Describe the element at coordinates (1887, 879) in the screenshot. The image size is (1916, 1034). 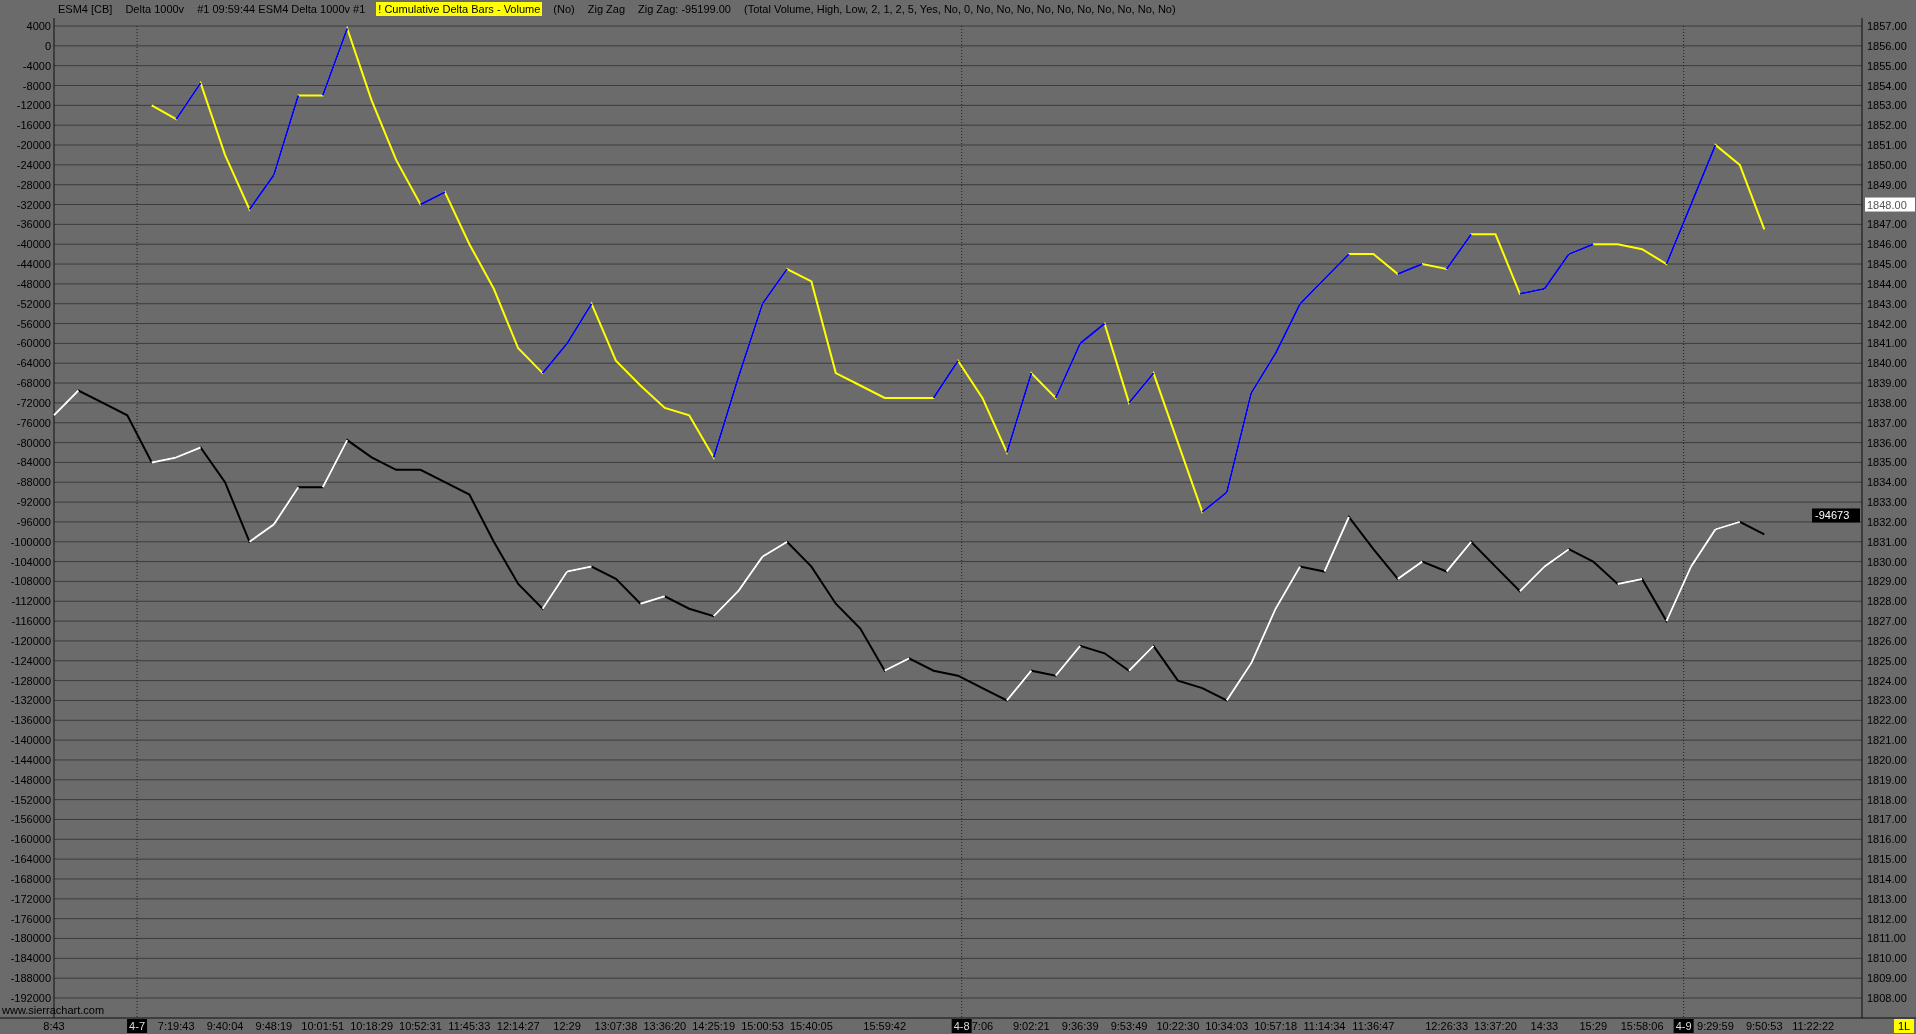
I see `axis-label: 1814.00` at that location.